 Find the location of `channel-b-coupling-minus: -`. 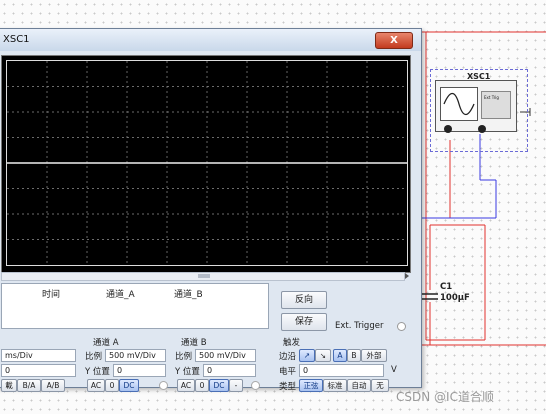

channel-b-coupling-minus: - is located at coordinates (236, 385).